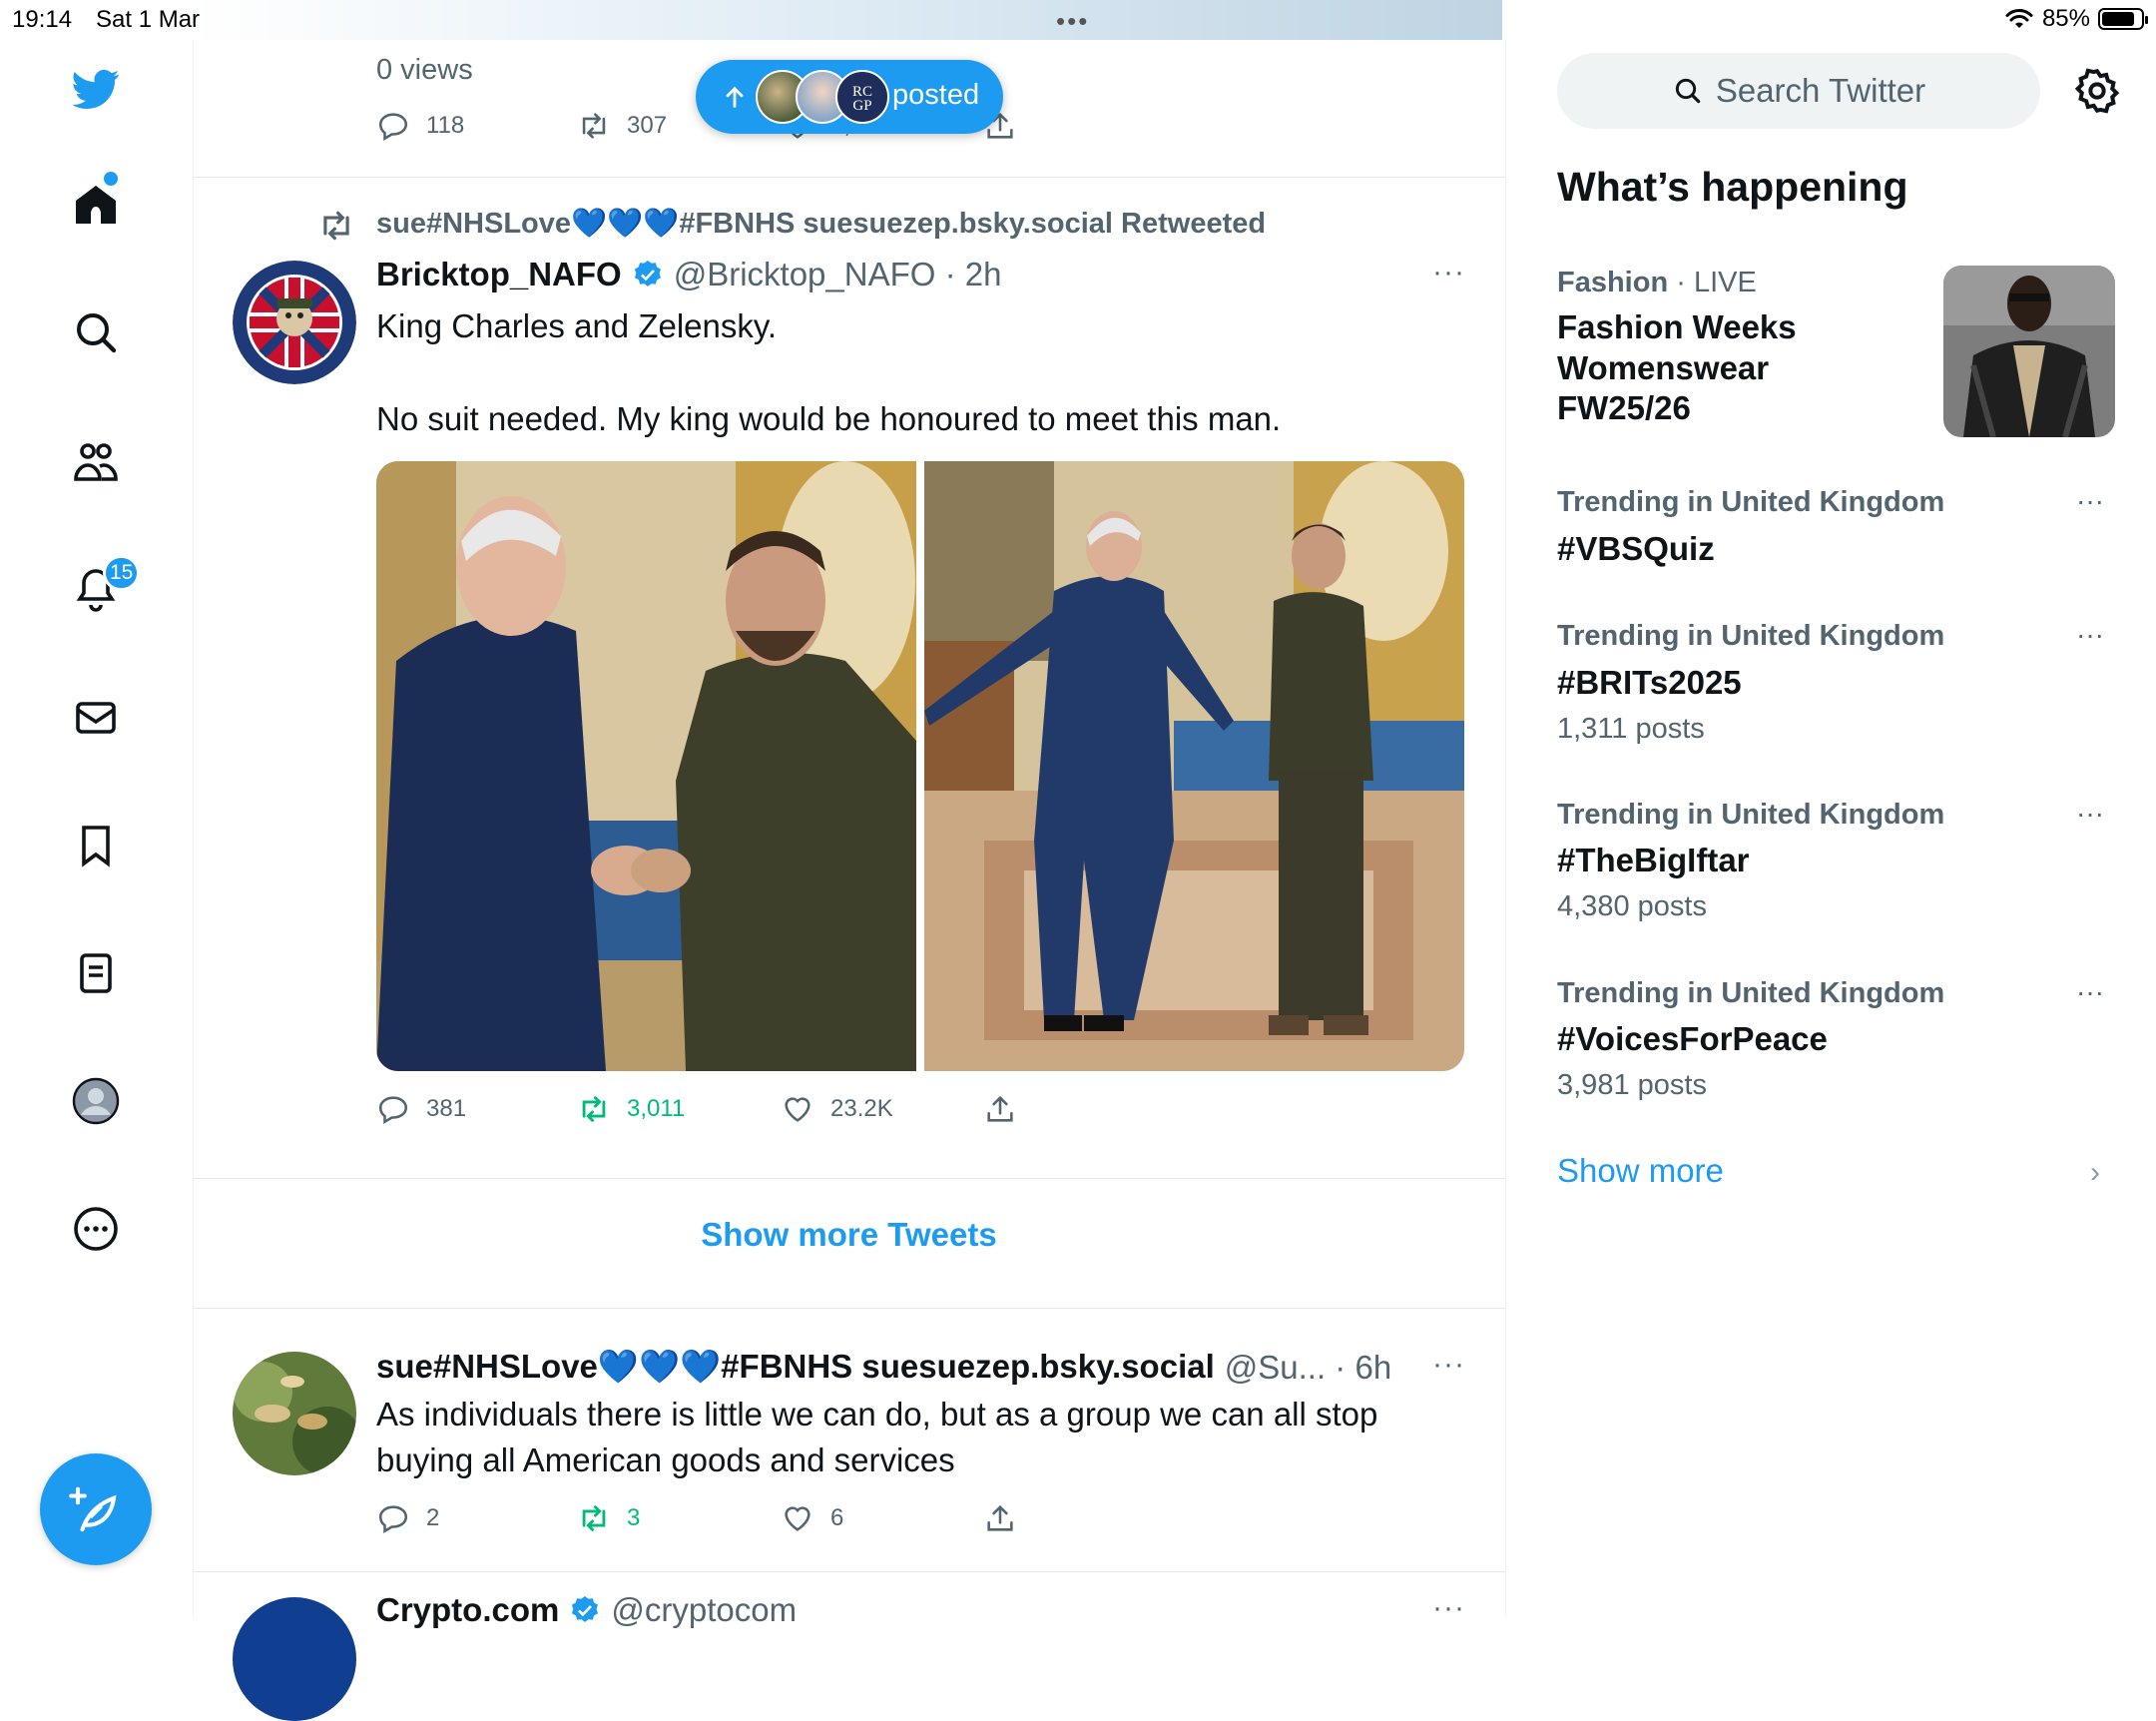  I want to click on new-posts-pill: RC GP posted, so click(849, 97).